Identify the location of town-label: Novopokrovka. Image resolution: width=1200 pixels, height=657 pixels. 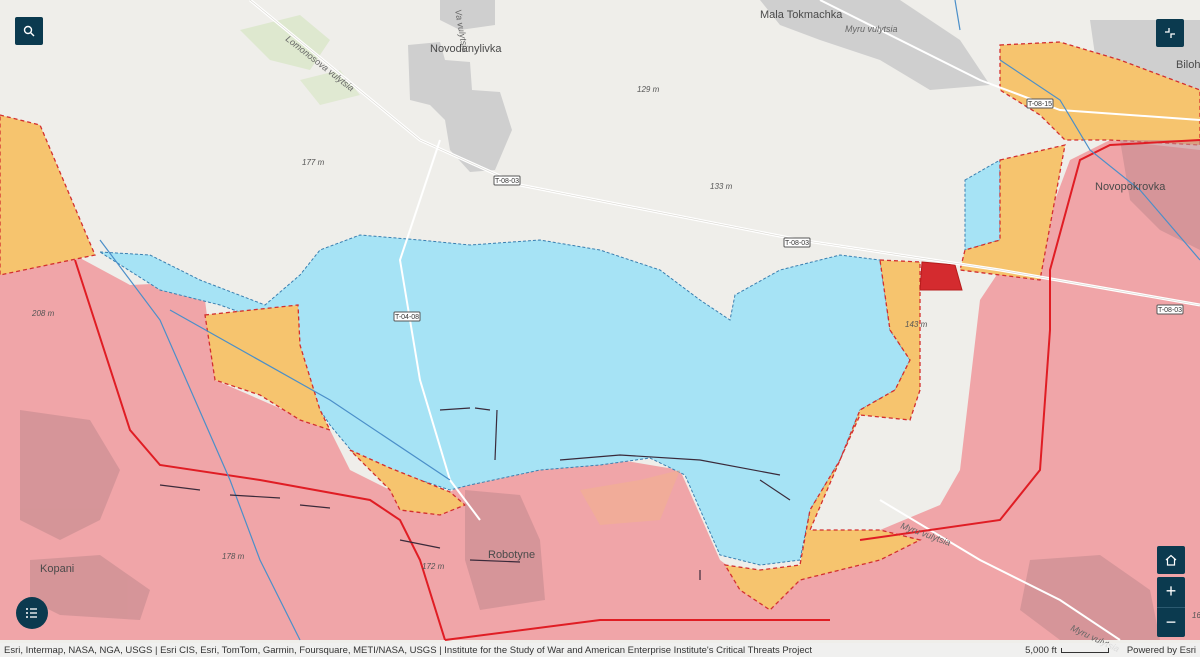
(1130, 187).